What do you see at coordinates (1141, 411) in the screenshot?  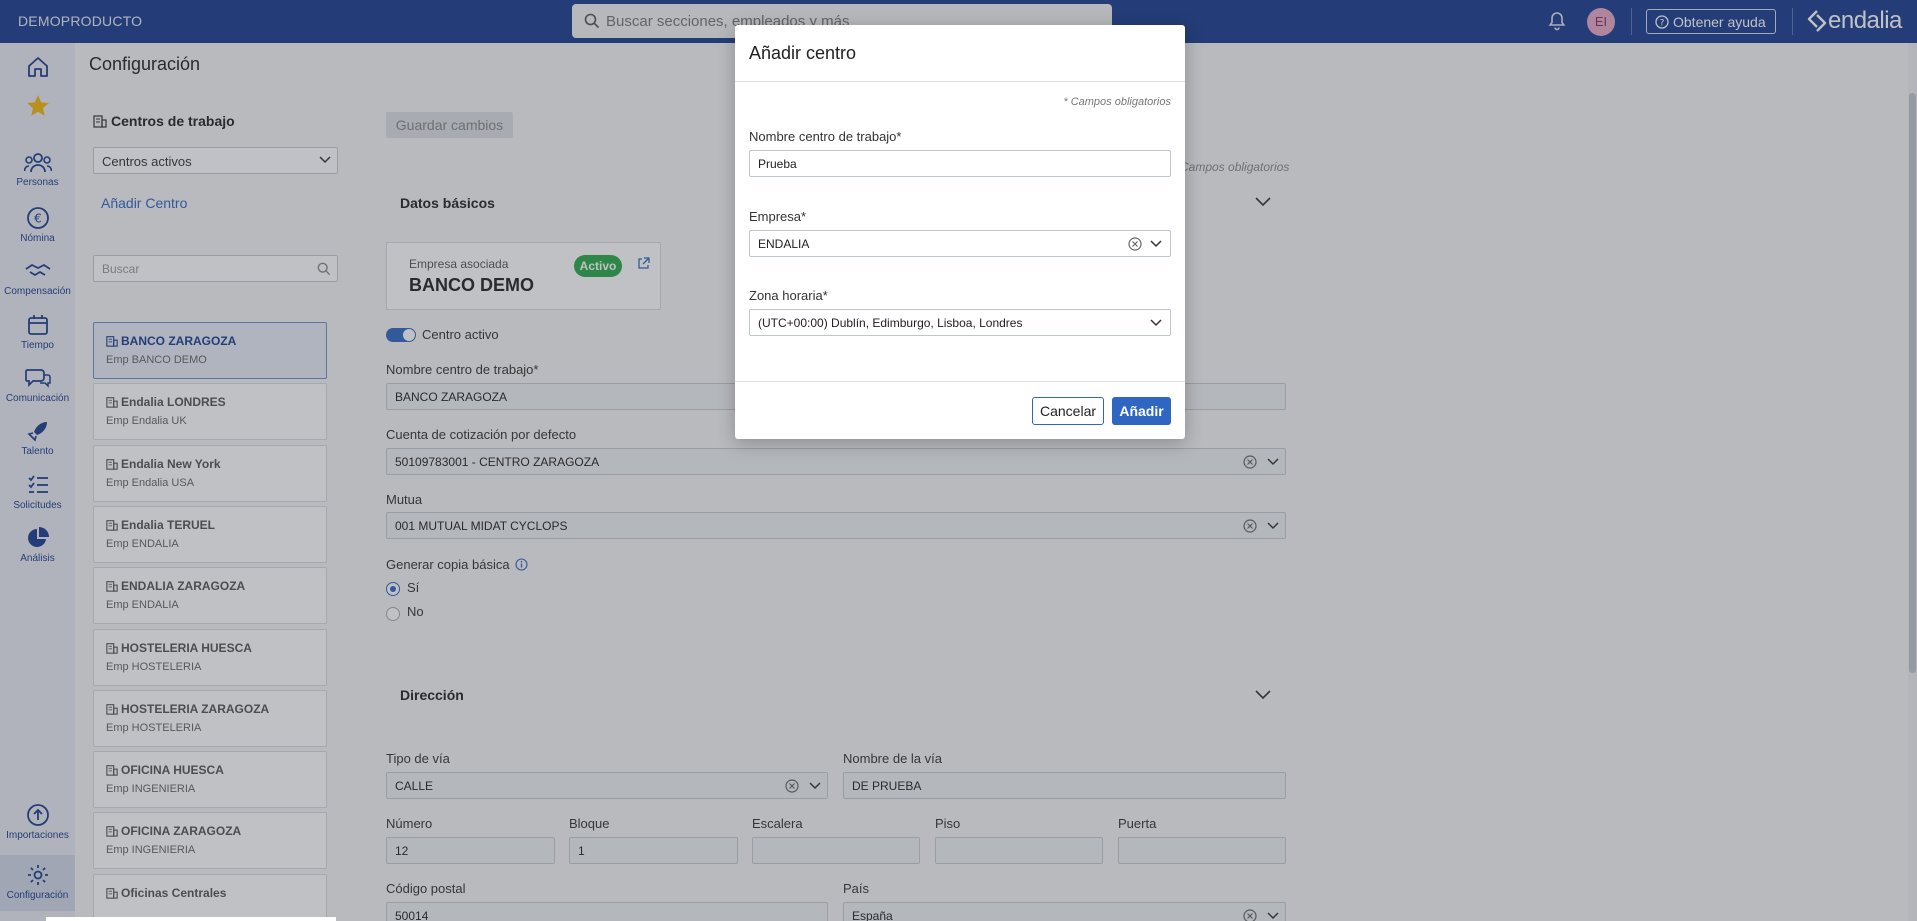 I see `add-button: Añadir` at bounding box center [1141, 411].